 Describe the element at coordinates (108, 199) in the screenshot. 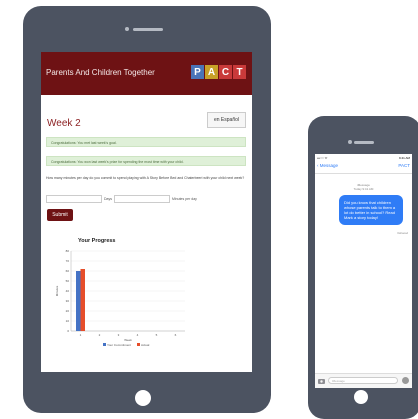

I see `days-label: Days` at that location.